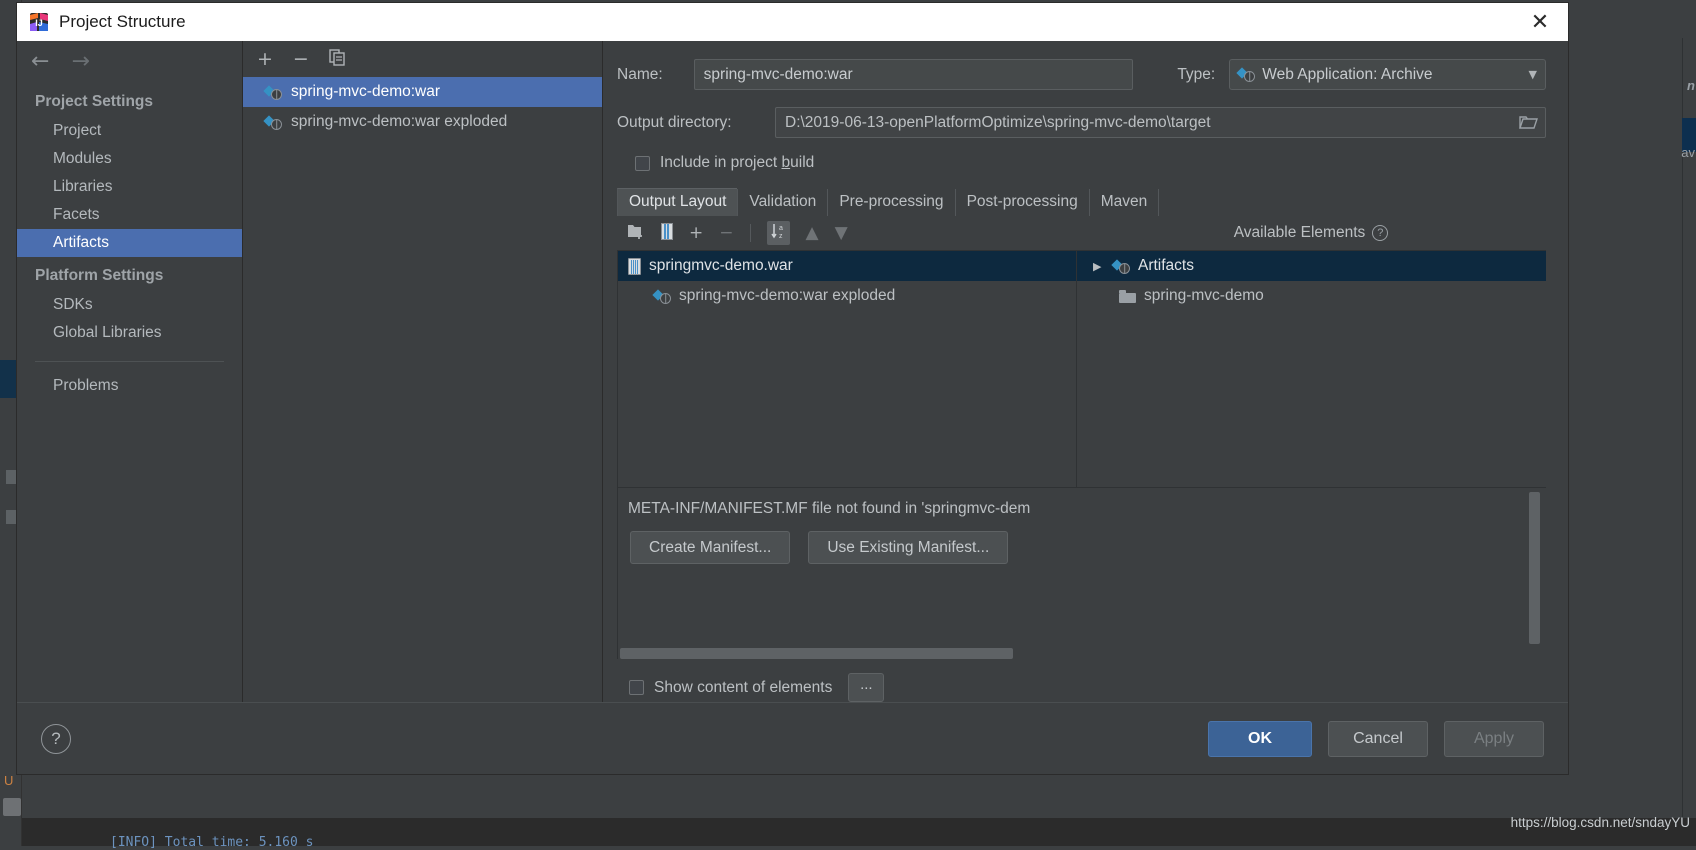 This screenshot has height=850, width=1696. Describe the element at coordinates (129, 187) in the screenshot. I see `sidebar-item-libraries: Libraries` at that location.